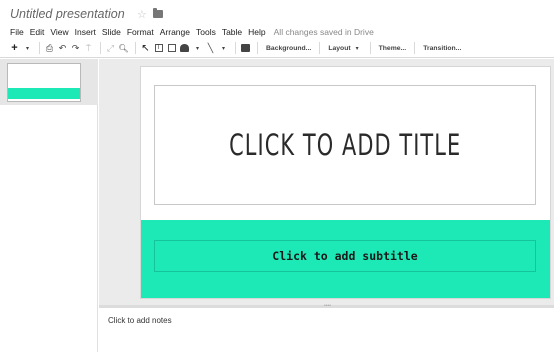 The width and height of the screenshot is (554, 352). What do you see at coordinates (324, 32) in the screenshot?
I see `save-status: All changes saved in Drive` at bounding box center [324, 32].